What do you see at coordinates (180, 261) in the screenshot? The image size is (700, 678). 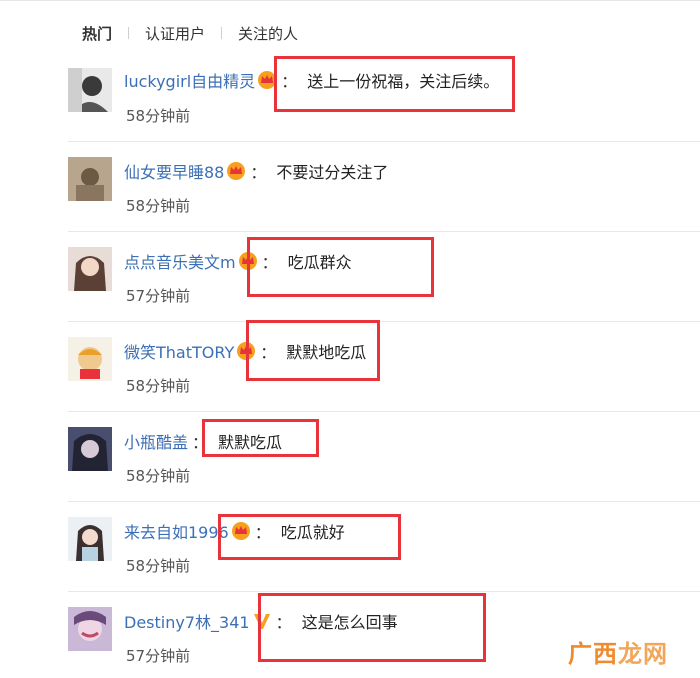 I see `username: 点点音乐美文m` at bounding box center [180, 261].